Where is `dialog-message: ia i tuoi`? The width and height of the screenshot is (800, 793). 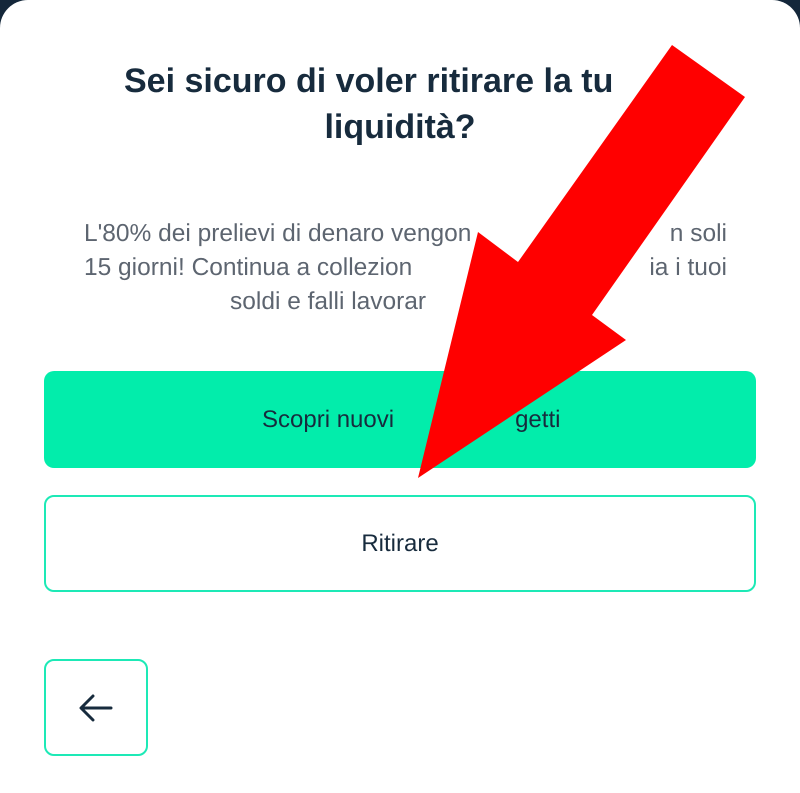
dialog-message: ia i tuoi is located at coordinates (688, 268).